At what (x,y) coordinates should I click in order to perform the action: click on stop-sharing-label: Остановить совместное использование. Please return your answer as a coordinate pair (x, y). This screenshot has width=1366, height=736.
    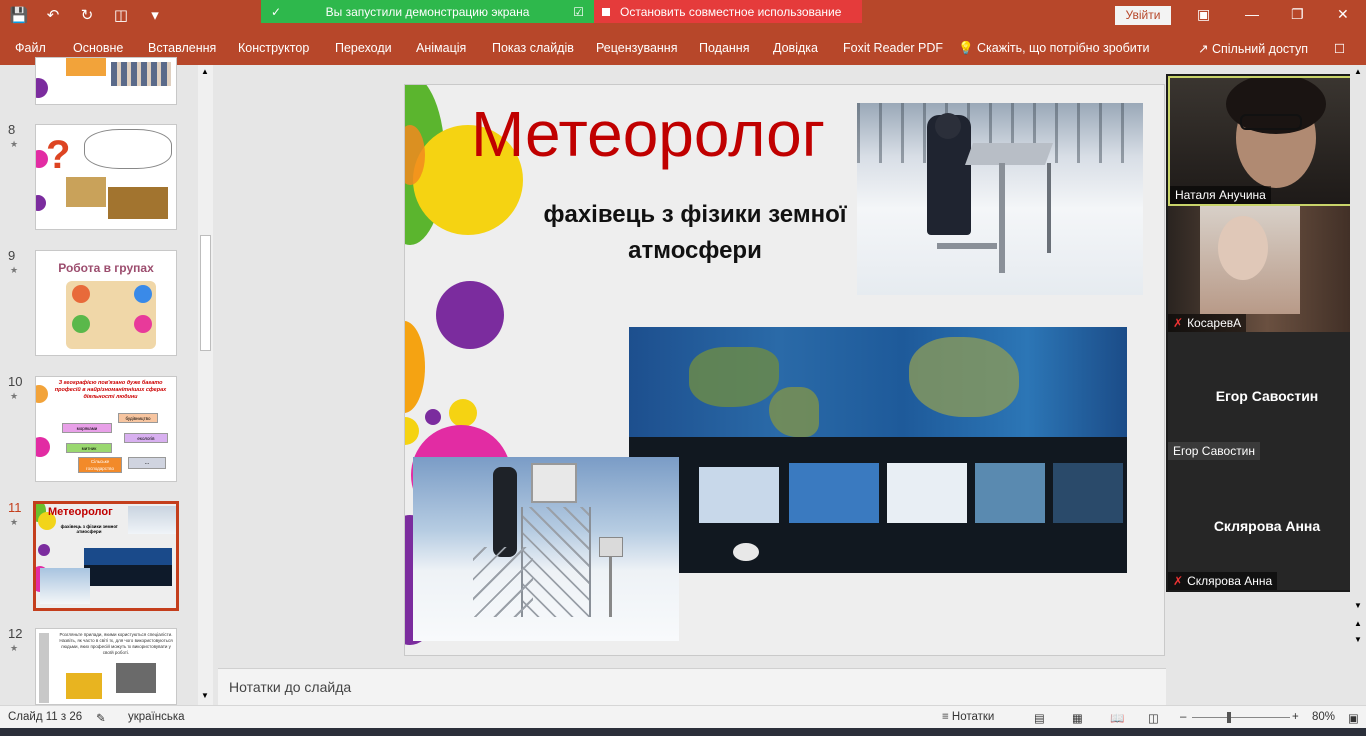
    Looking at the image, I should click on (731, 11).